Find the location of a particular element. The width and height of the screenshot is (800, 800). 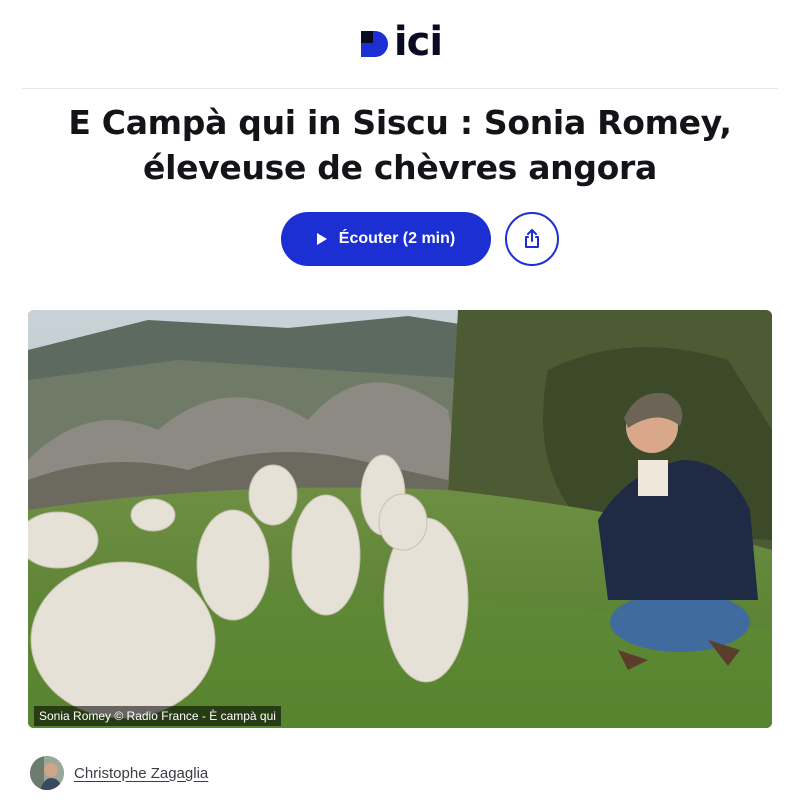

photo-caption: Sonia Romey © Radio France - È campà qui is located at coordinates (157, 716).